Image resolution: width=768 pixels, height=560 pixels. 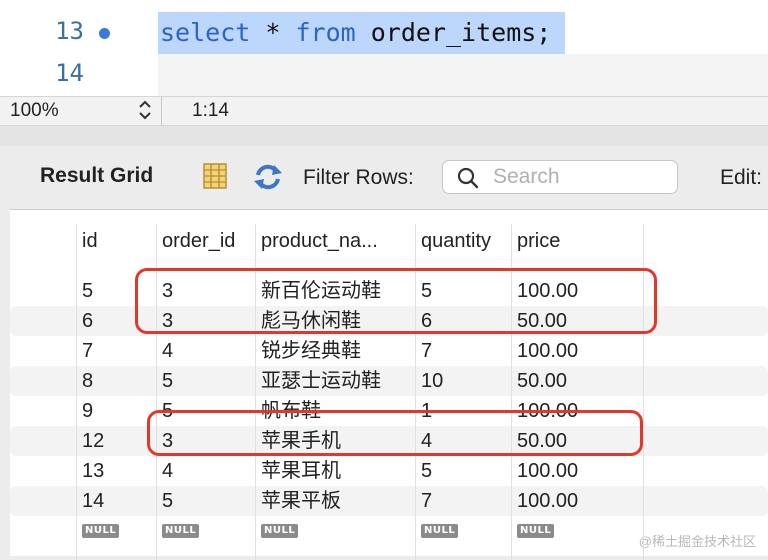 What do you see at coordinates (389, 238) in the screenshot?
I see `grid-header: id order_id product_na... quantity price` at bounding box center [389, 238].